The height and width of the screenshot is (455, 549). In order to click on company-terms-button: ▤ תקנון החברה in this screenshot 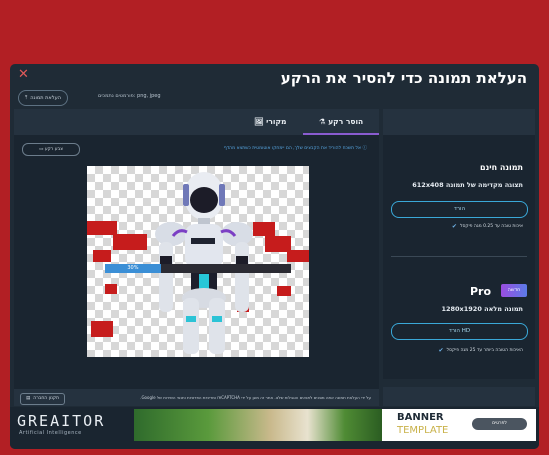, I will do `click(43, 399)`.